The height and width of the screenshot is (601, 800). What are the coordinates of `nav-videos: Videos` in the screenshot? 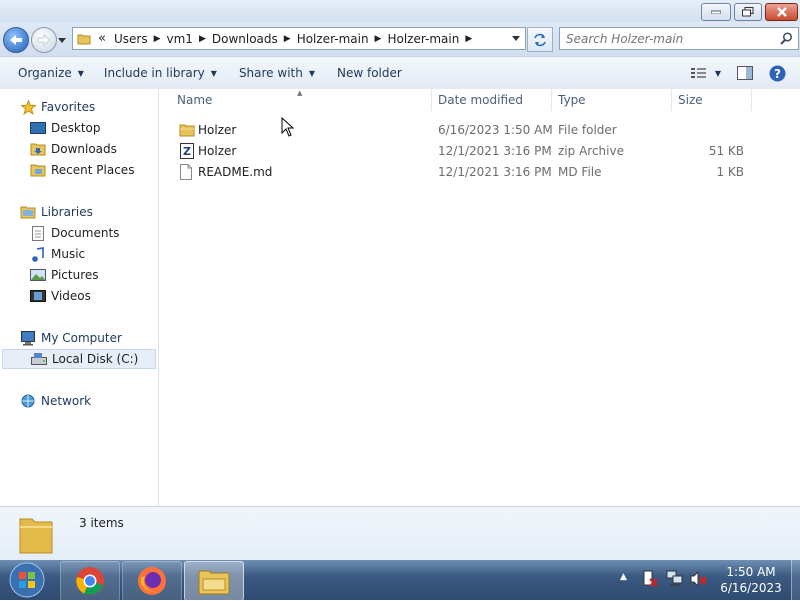 It's located at (60, 296).